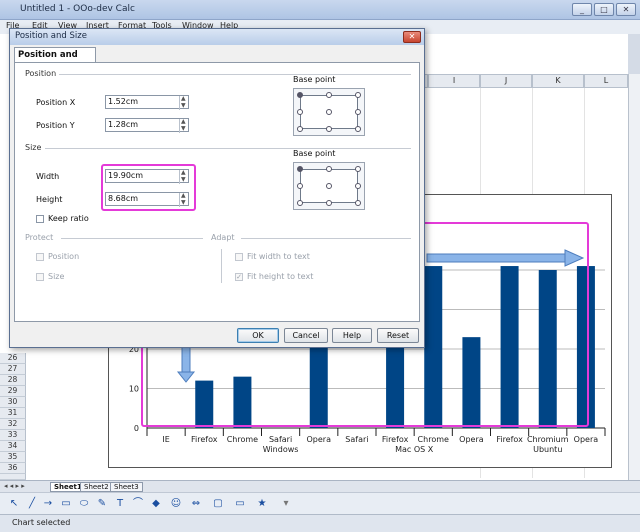  I want to click on position-base-point-label: Base point, so click(314, 79).